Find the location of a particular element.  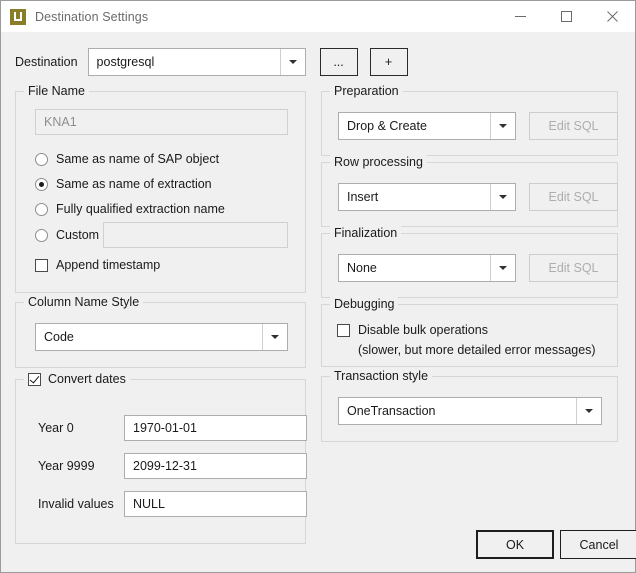

invalid-values-row: Invalid values NULL is located at coordinates (172, 504).